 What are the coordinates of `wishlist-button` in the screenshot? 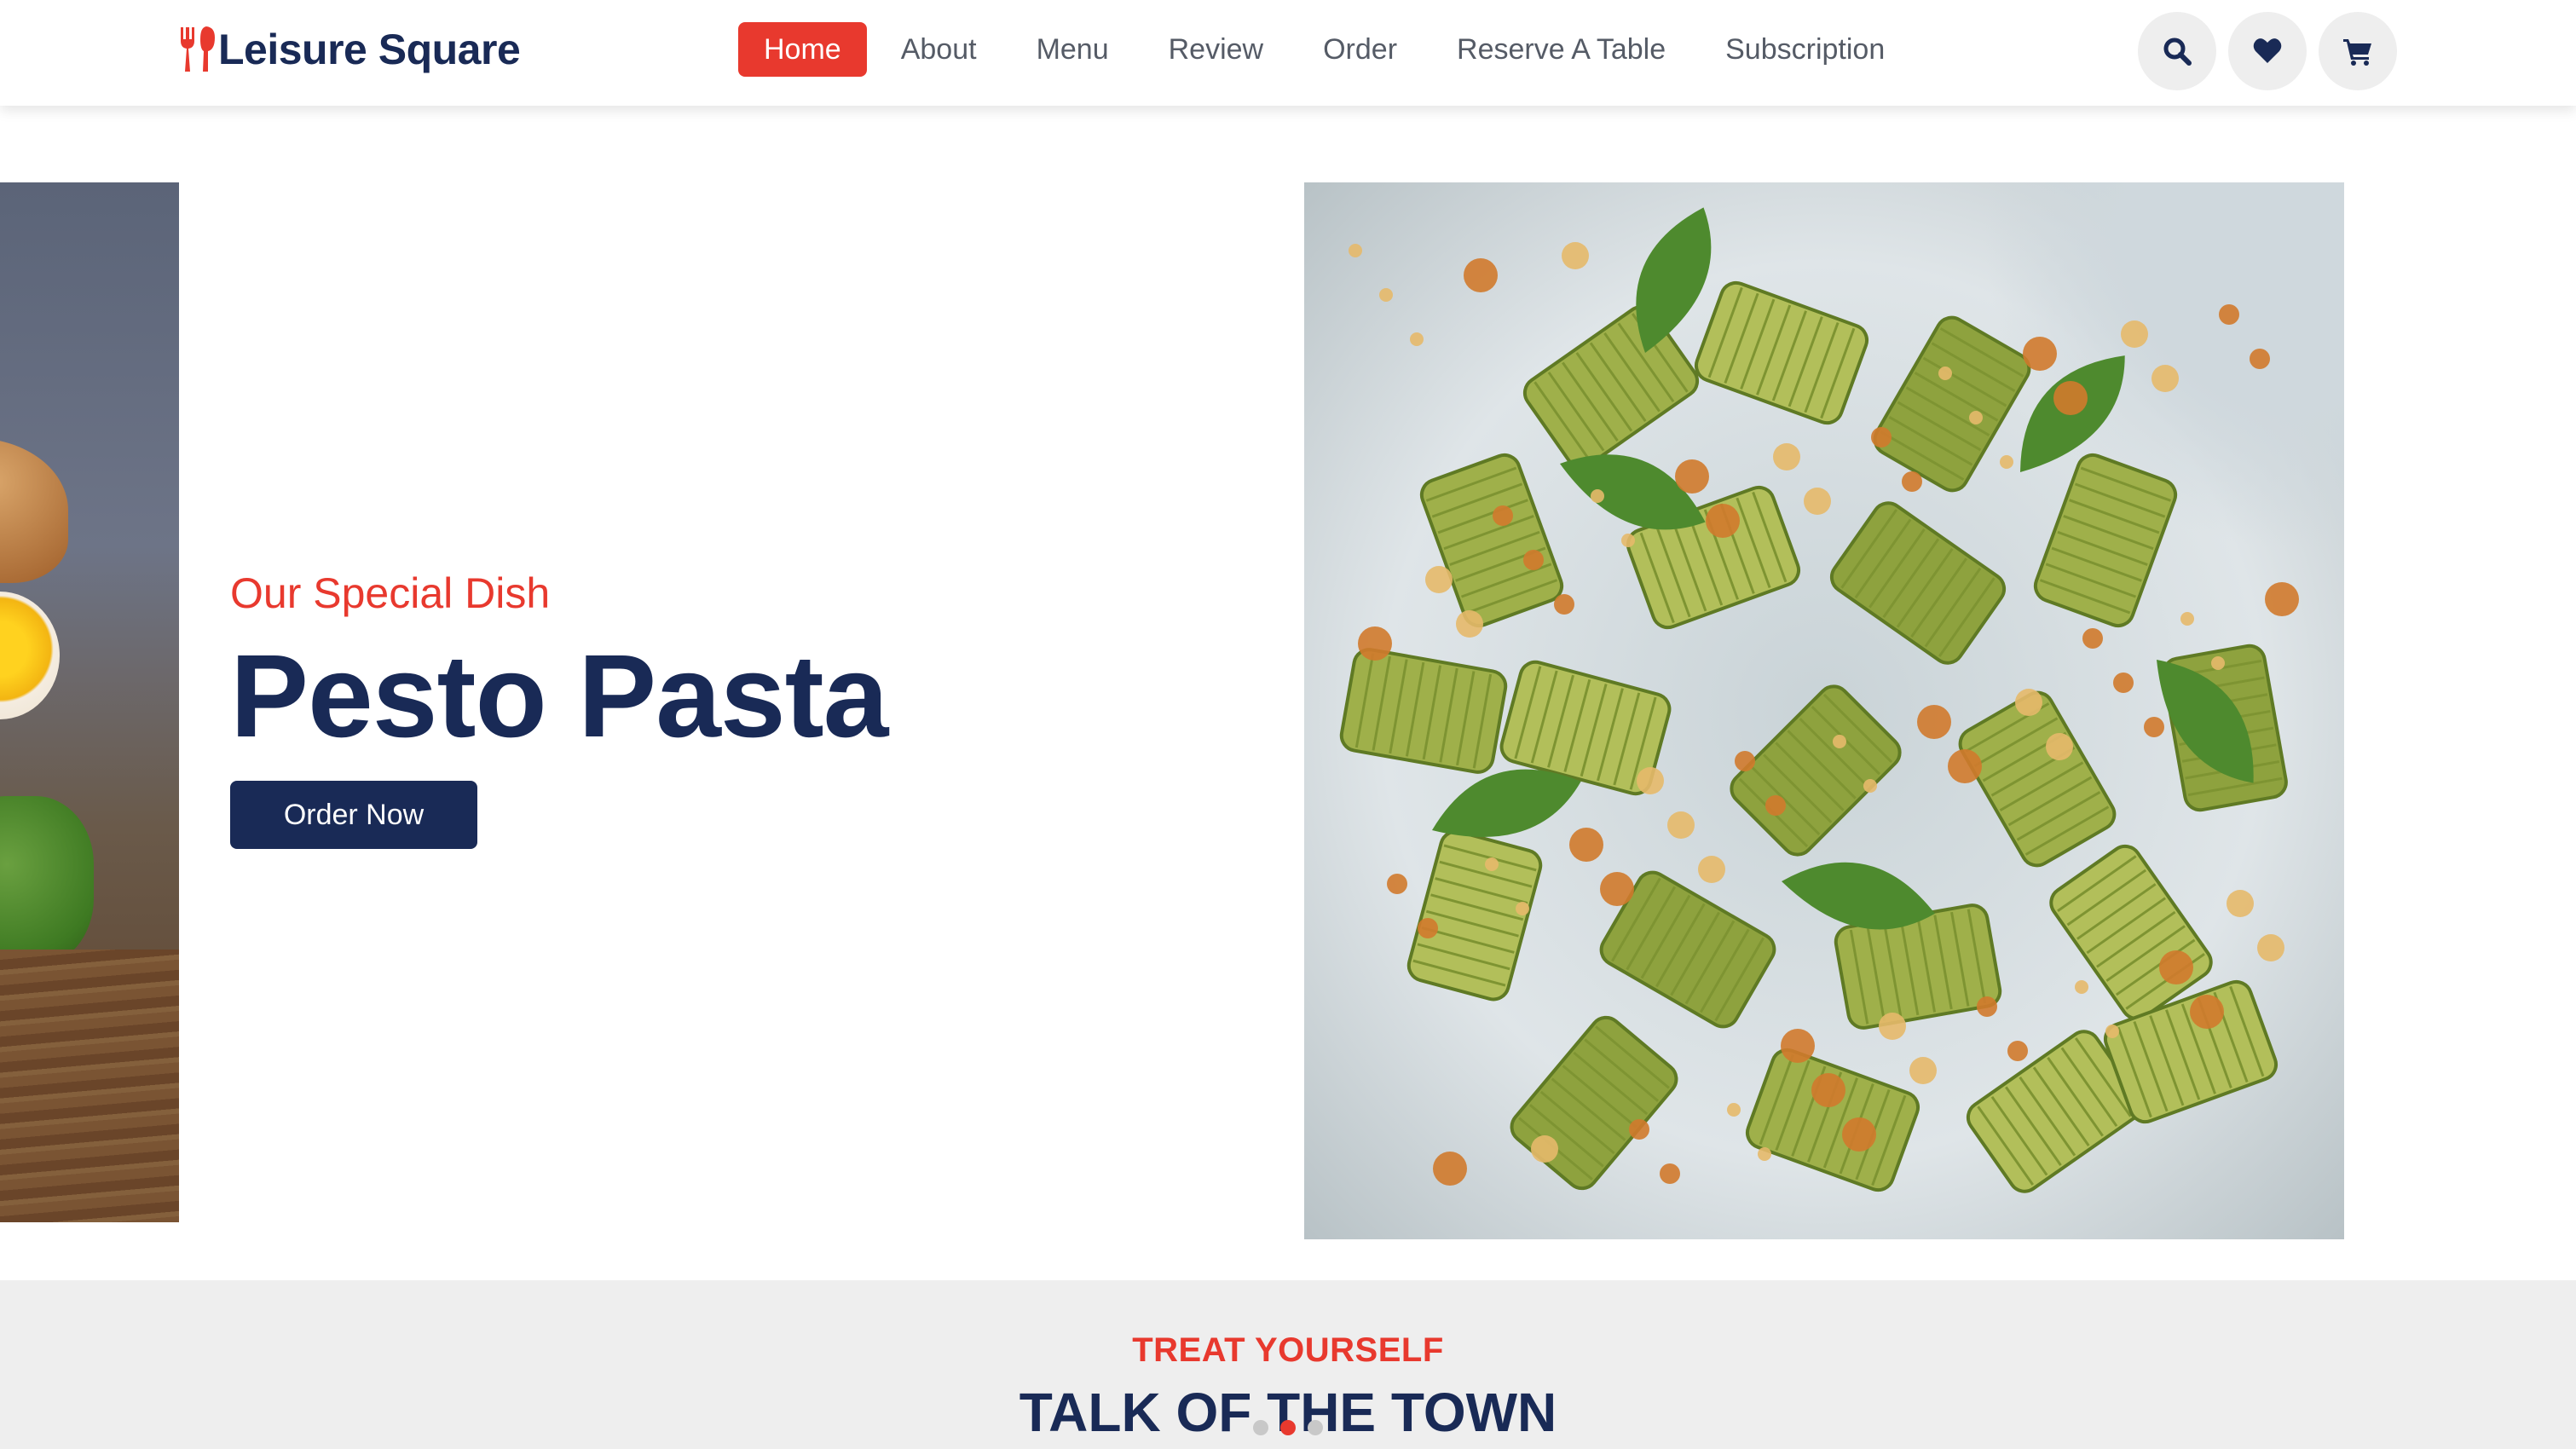 It's located at (2267, 51).